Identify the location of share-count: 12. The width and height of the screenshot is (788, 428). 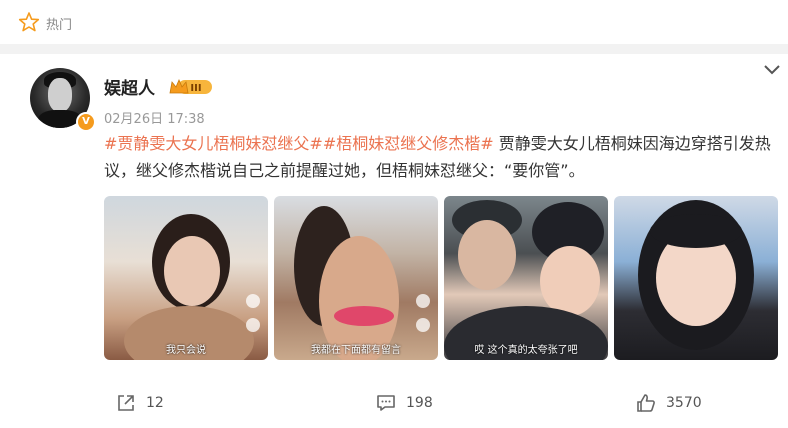
(155, 403).